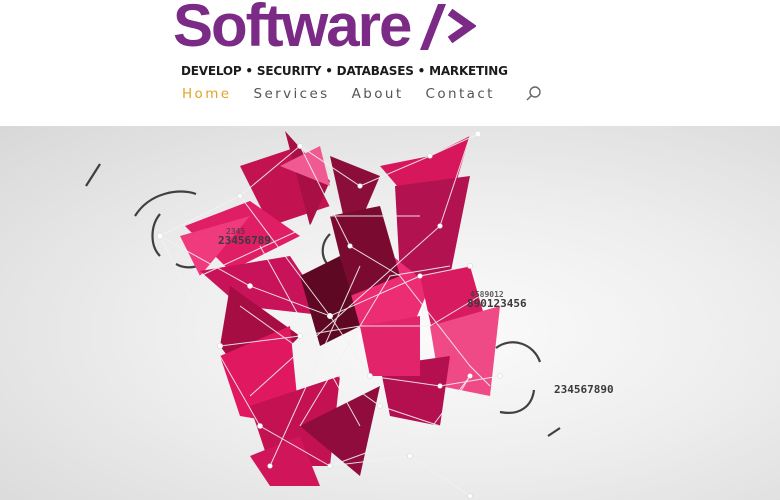 This screenshot has width=780, height=500. I want to click on nav-home: Home, so click(206, 94).